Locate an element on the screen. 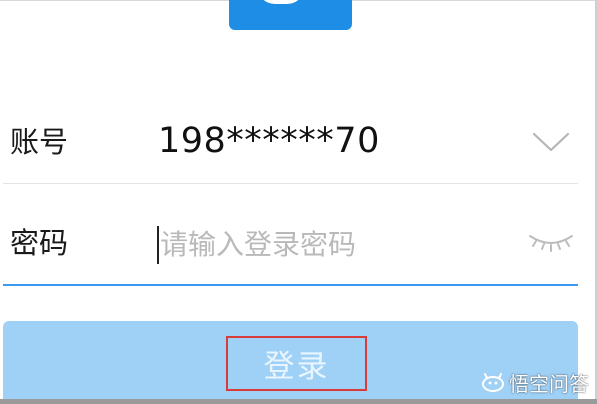  eye-closed-icon is located at coordinates (551, 242).